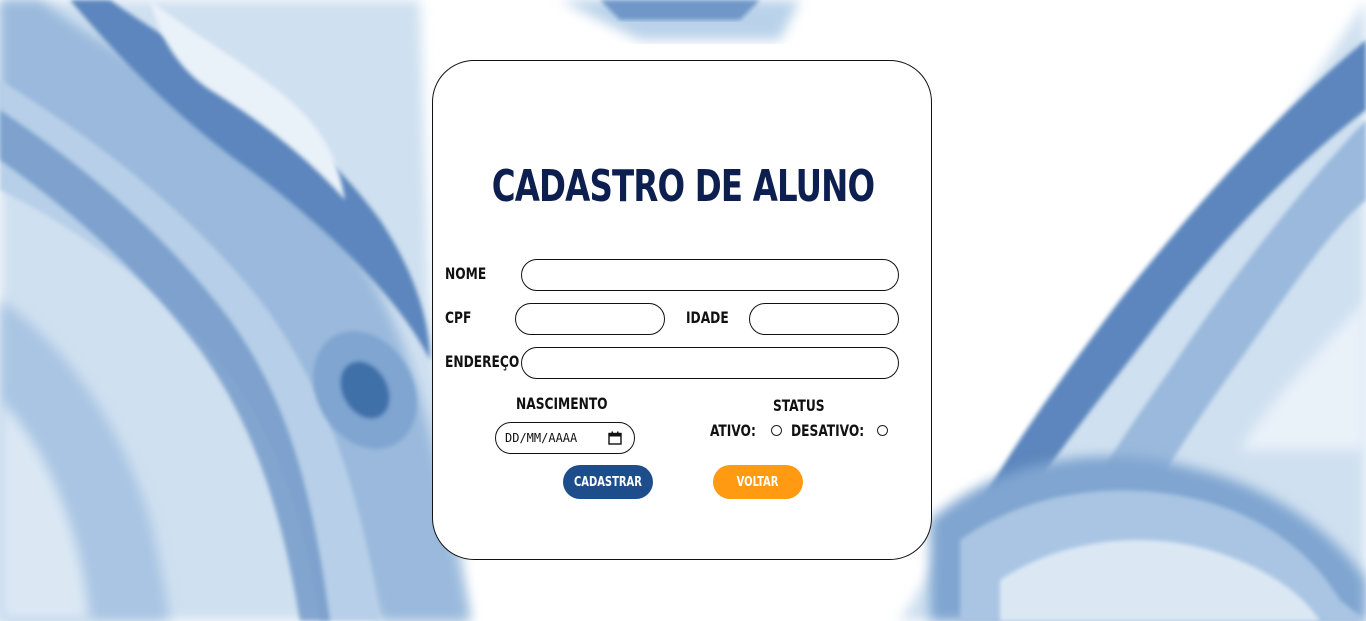  Describe the element at coordinates (458, 317) in the screenshot. I see `cpf-label: CPF` at that location.